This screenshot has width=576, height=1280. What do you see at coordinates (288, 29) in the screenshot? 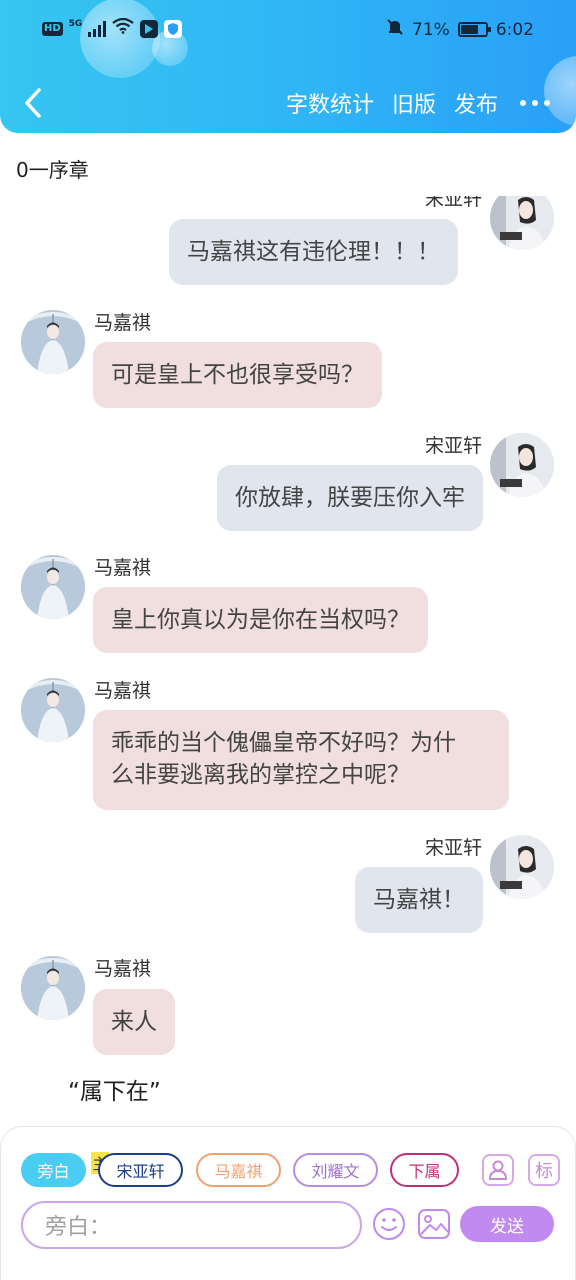
I see `status-bar: HD 5G 71% 6:02` at bounding box center [288, 29].